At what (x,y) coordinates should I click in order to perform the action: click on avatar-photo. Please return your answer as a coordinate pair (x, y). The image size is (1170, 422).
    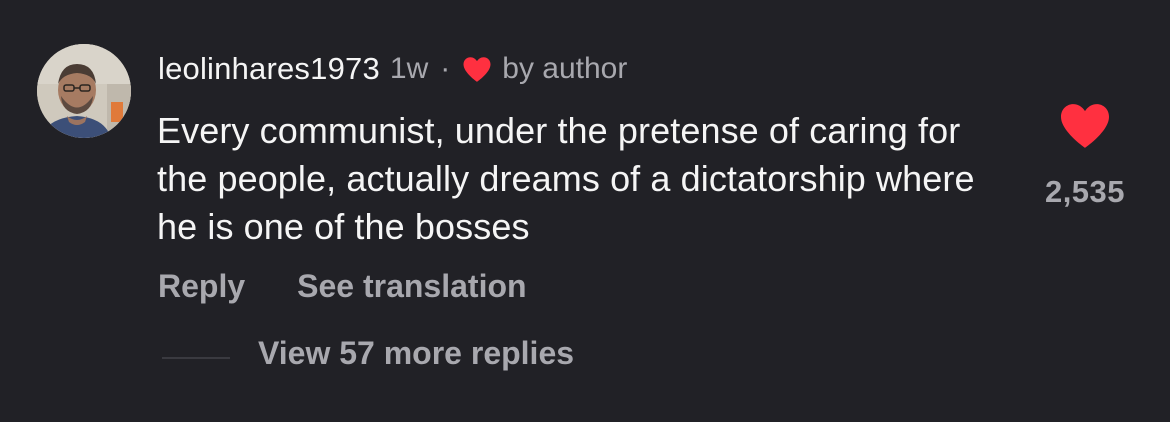
    Looking at the image, I should click on (84, 91).